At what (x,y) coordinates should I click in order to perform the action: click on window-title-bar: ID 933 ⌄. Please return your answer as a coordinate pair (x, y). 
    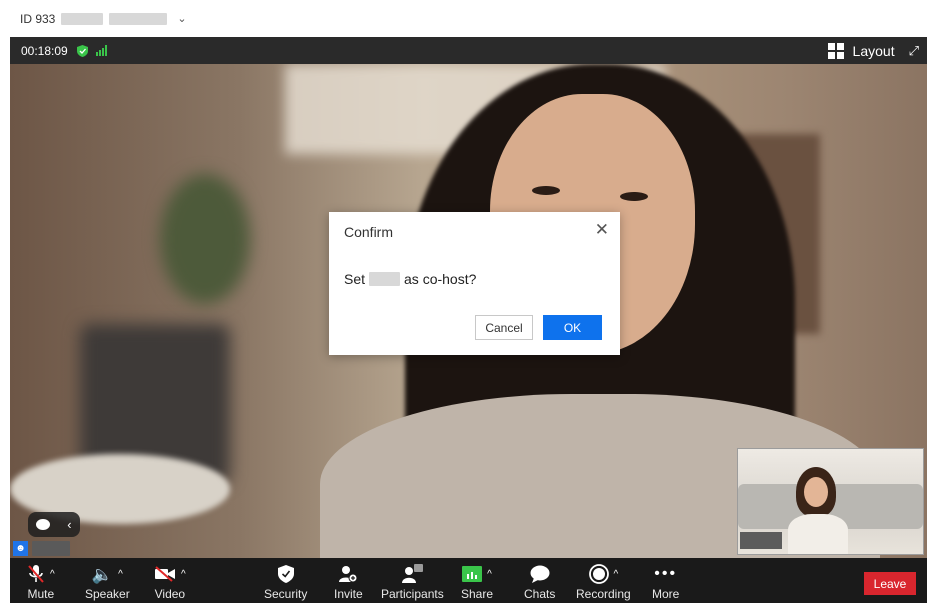
    Looking at the image, I should click on (463, 18).